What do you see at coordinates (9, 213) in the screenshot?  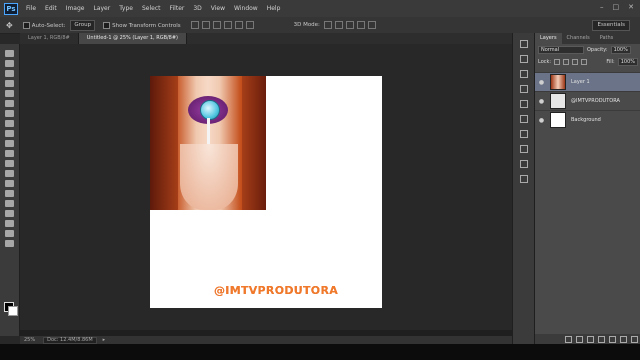 I see `path-select-tool-icon` at bounding box center [9, 213].